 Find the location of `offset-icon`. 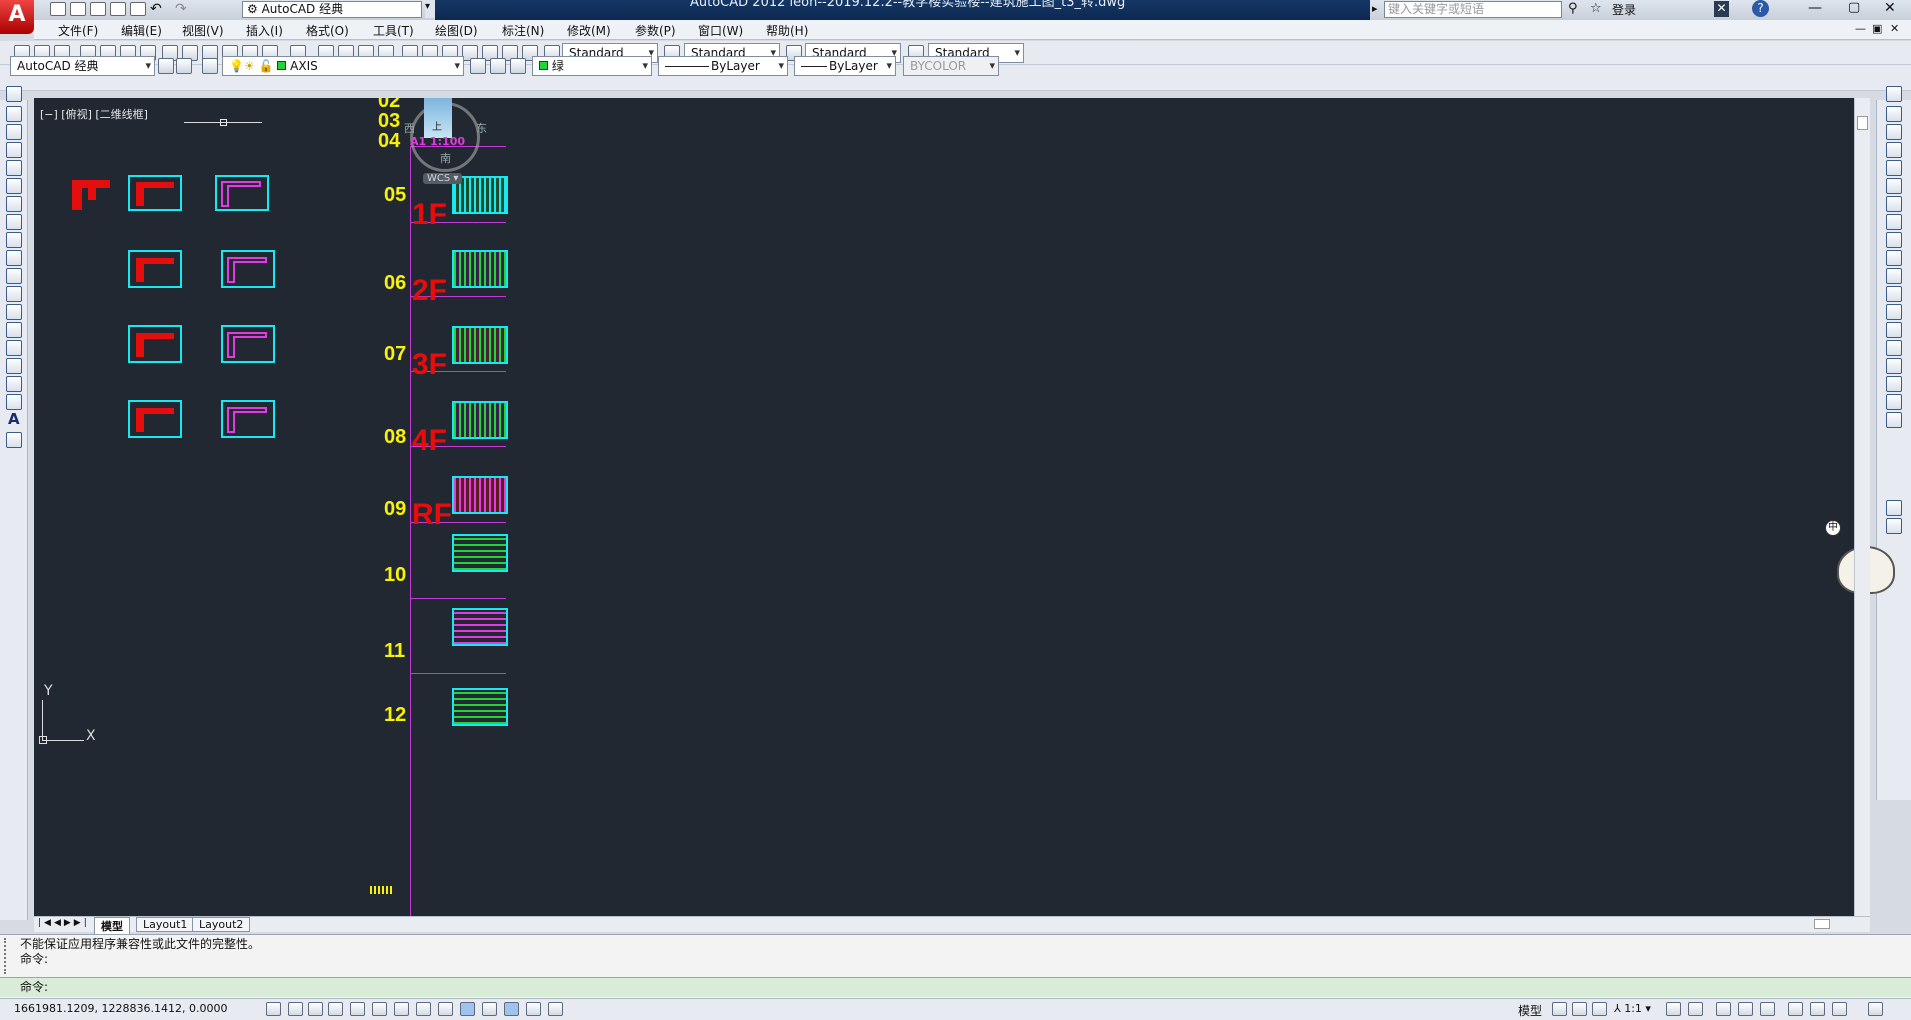

offset-icon is located at coordinates (1894, 150).